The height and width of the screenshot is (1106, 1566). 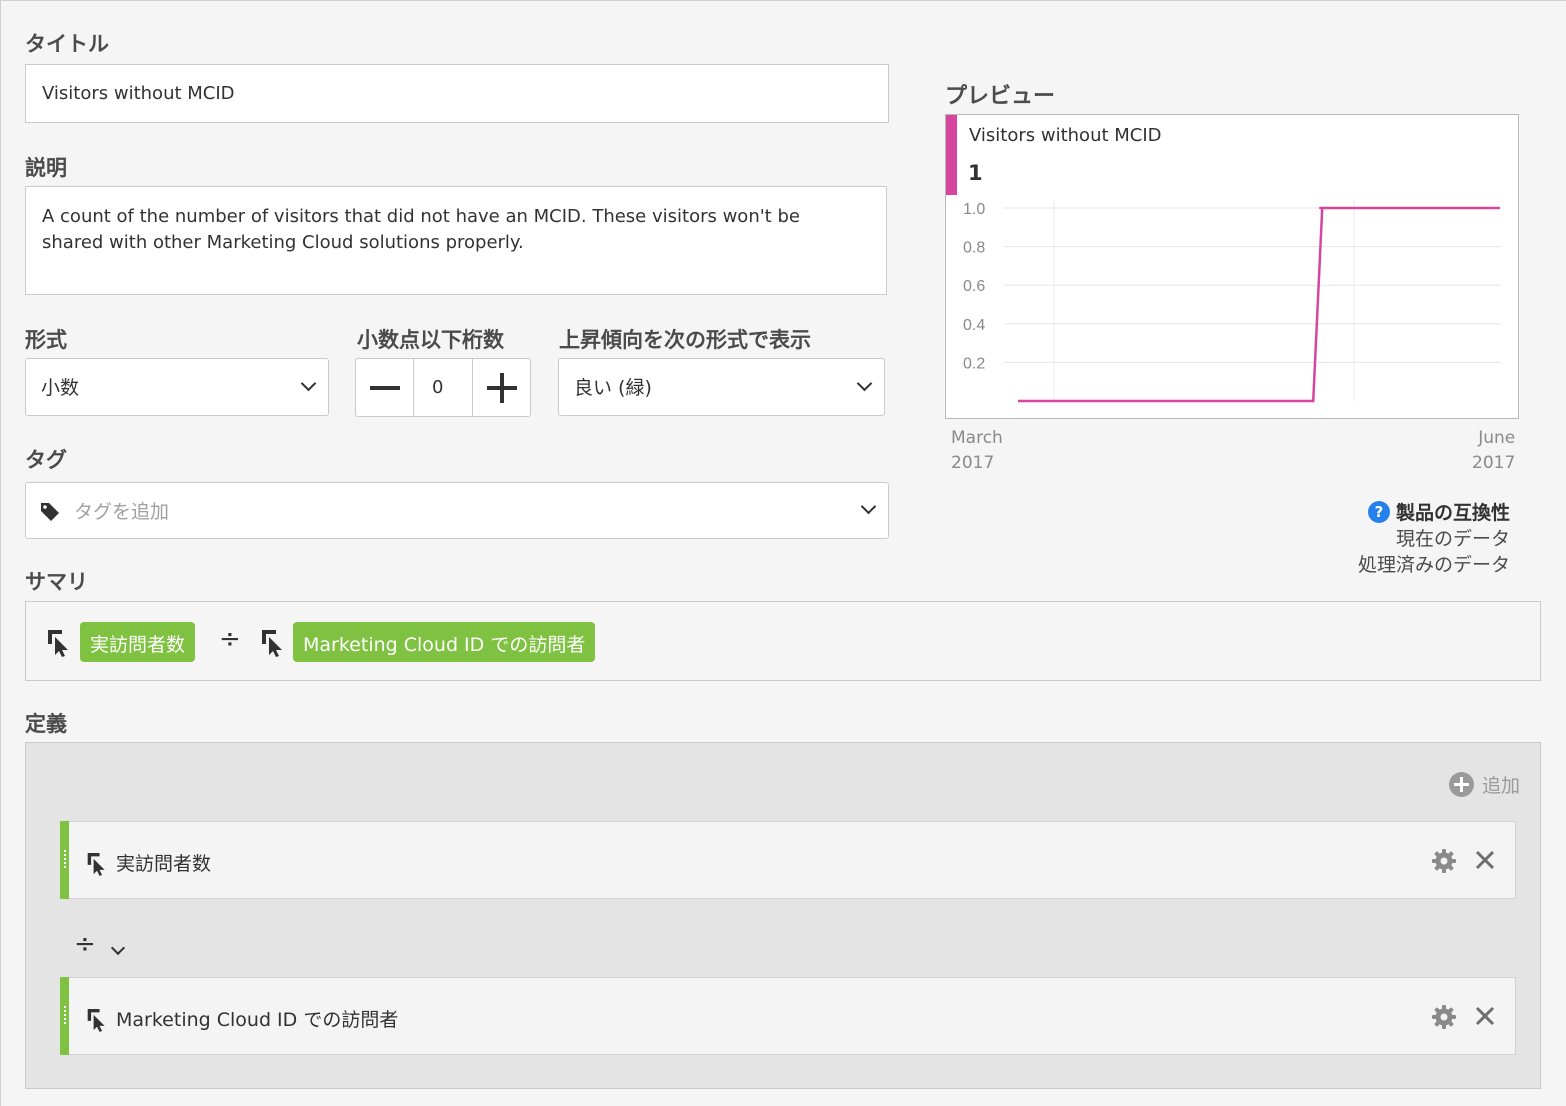 What do you see at coordinates (46, 340) in the screenshot?
I see `format-label: 形式` at bounding box center [46, 340].